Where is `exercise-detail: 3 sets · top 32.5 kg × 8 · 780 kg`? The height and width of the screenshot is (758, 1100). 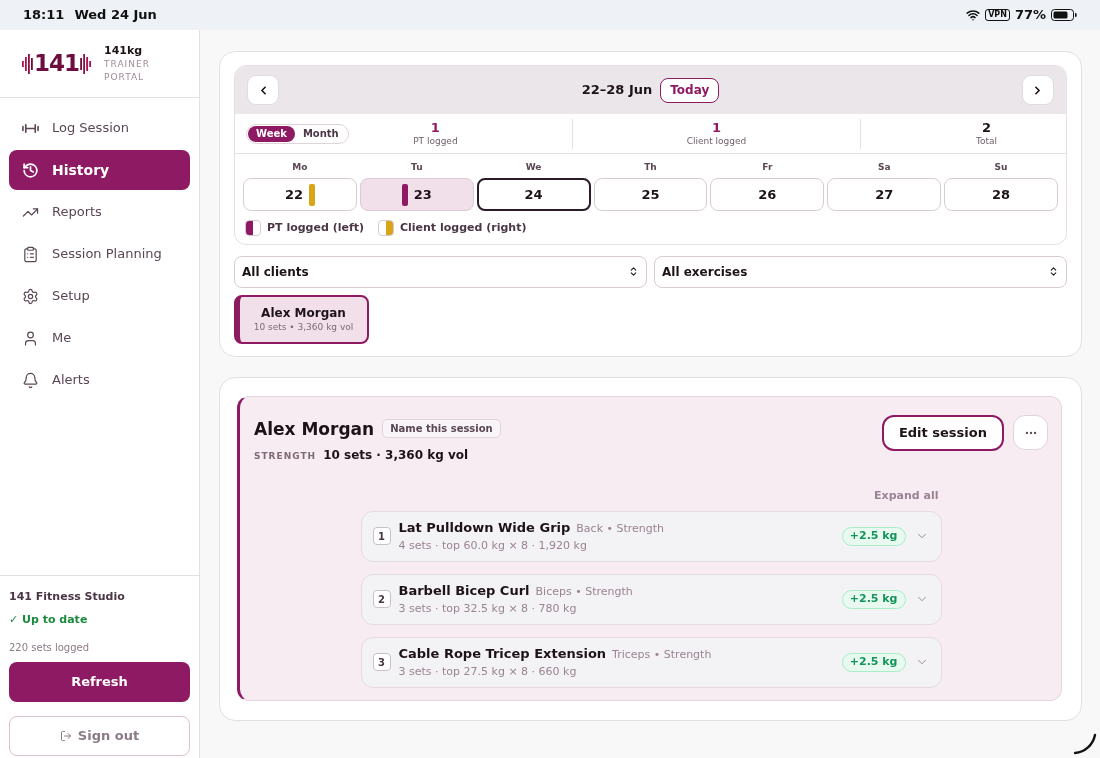
exercise-detail: 3 sets · top 32.5 kg × 8 · 780 kg is located at coordinates (487, 608).